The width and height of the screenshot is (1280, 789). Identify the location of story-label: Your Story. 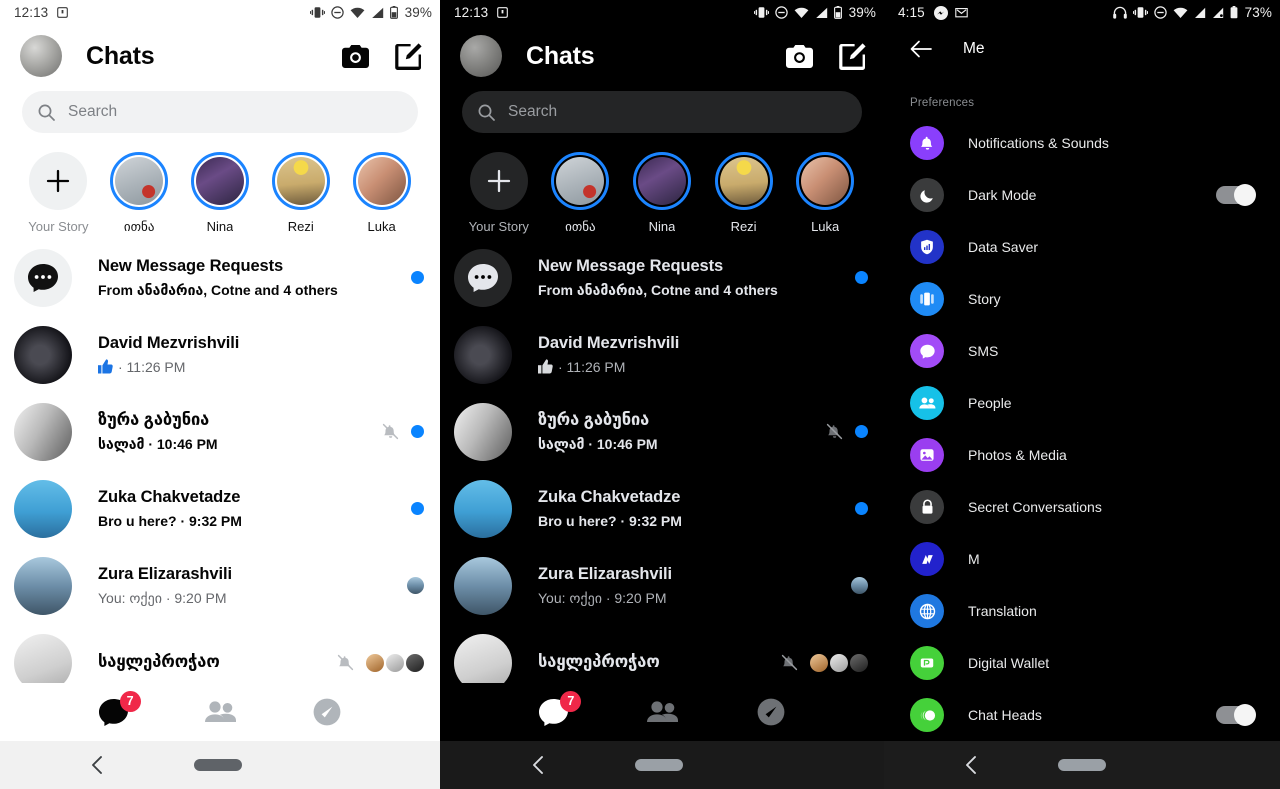
(58, 226).